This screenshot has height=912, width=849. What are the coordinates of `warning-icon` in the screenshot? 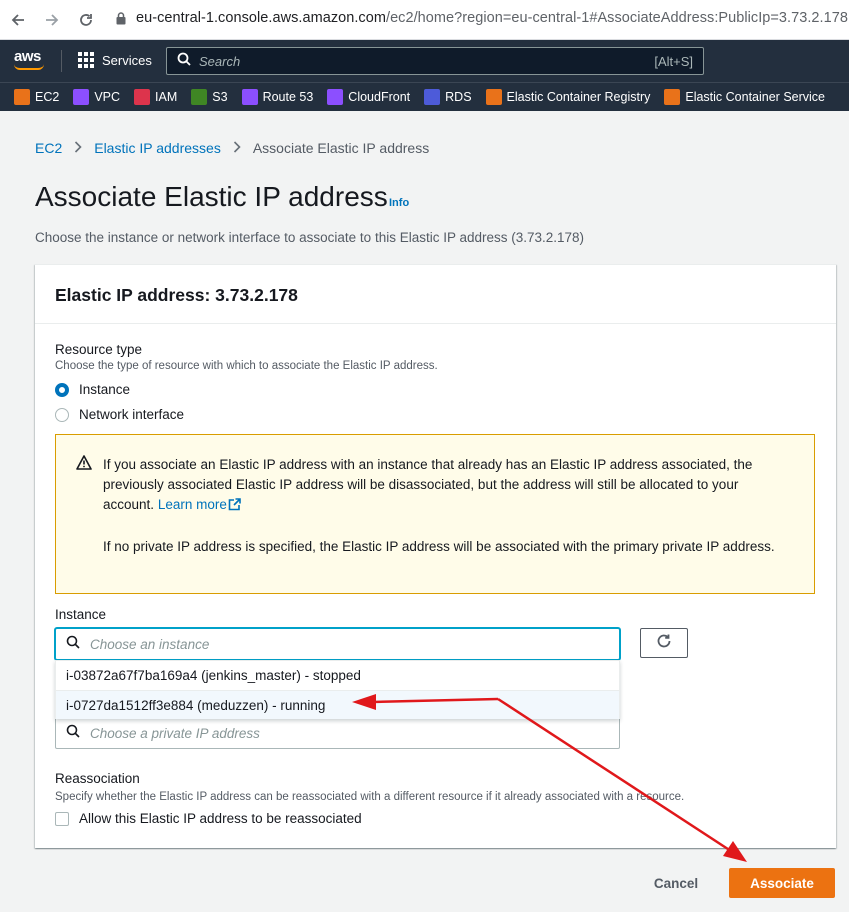 It's located at (84, 465).